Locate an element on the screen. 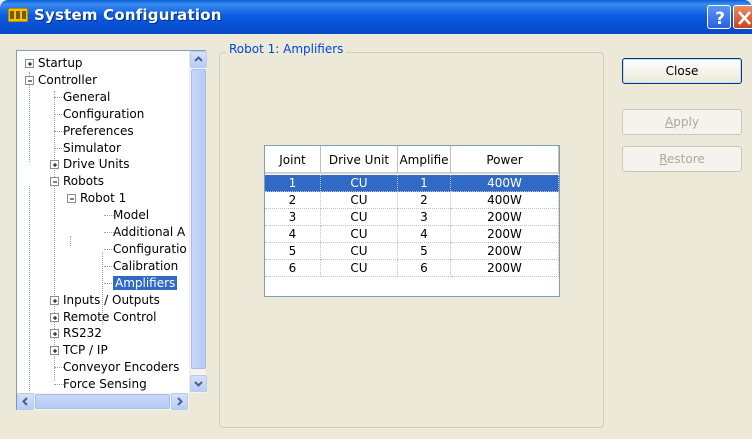 The image size is (752, 439). tree-item-label: Calibration is located at coordinates (146, 266).